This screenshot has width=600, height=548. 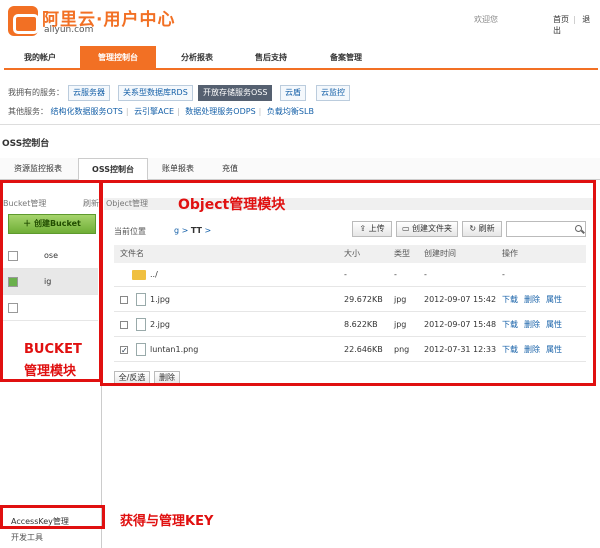 I want to click on other-services-label: 其他服务：, so click(x=28, y=111).